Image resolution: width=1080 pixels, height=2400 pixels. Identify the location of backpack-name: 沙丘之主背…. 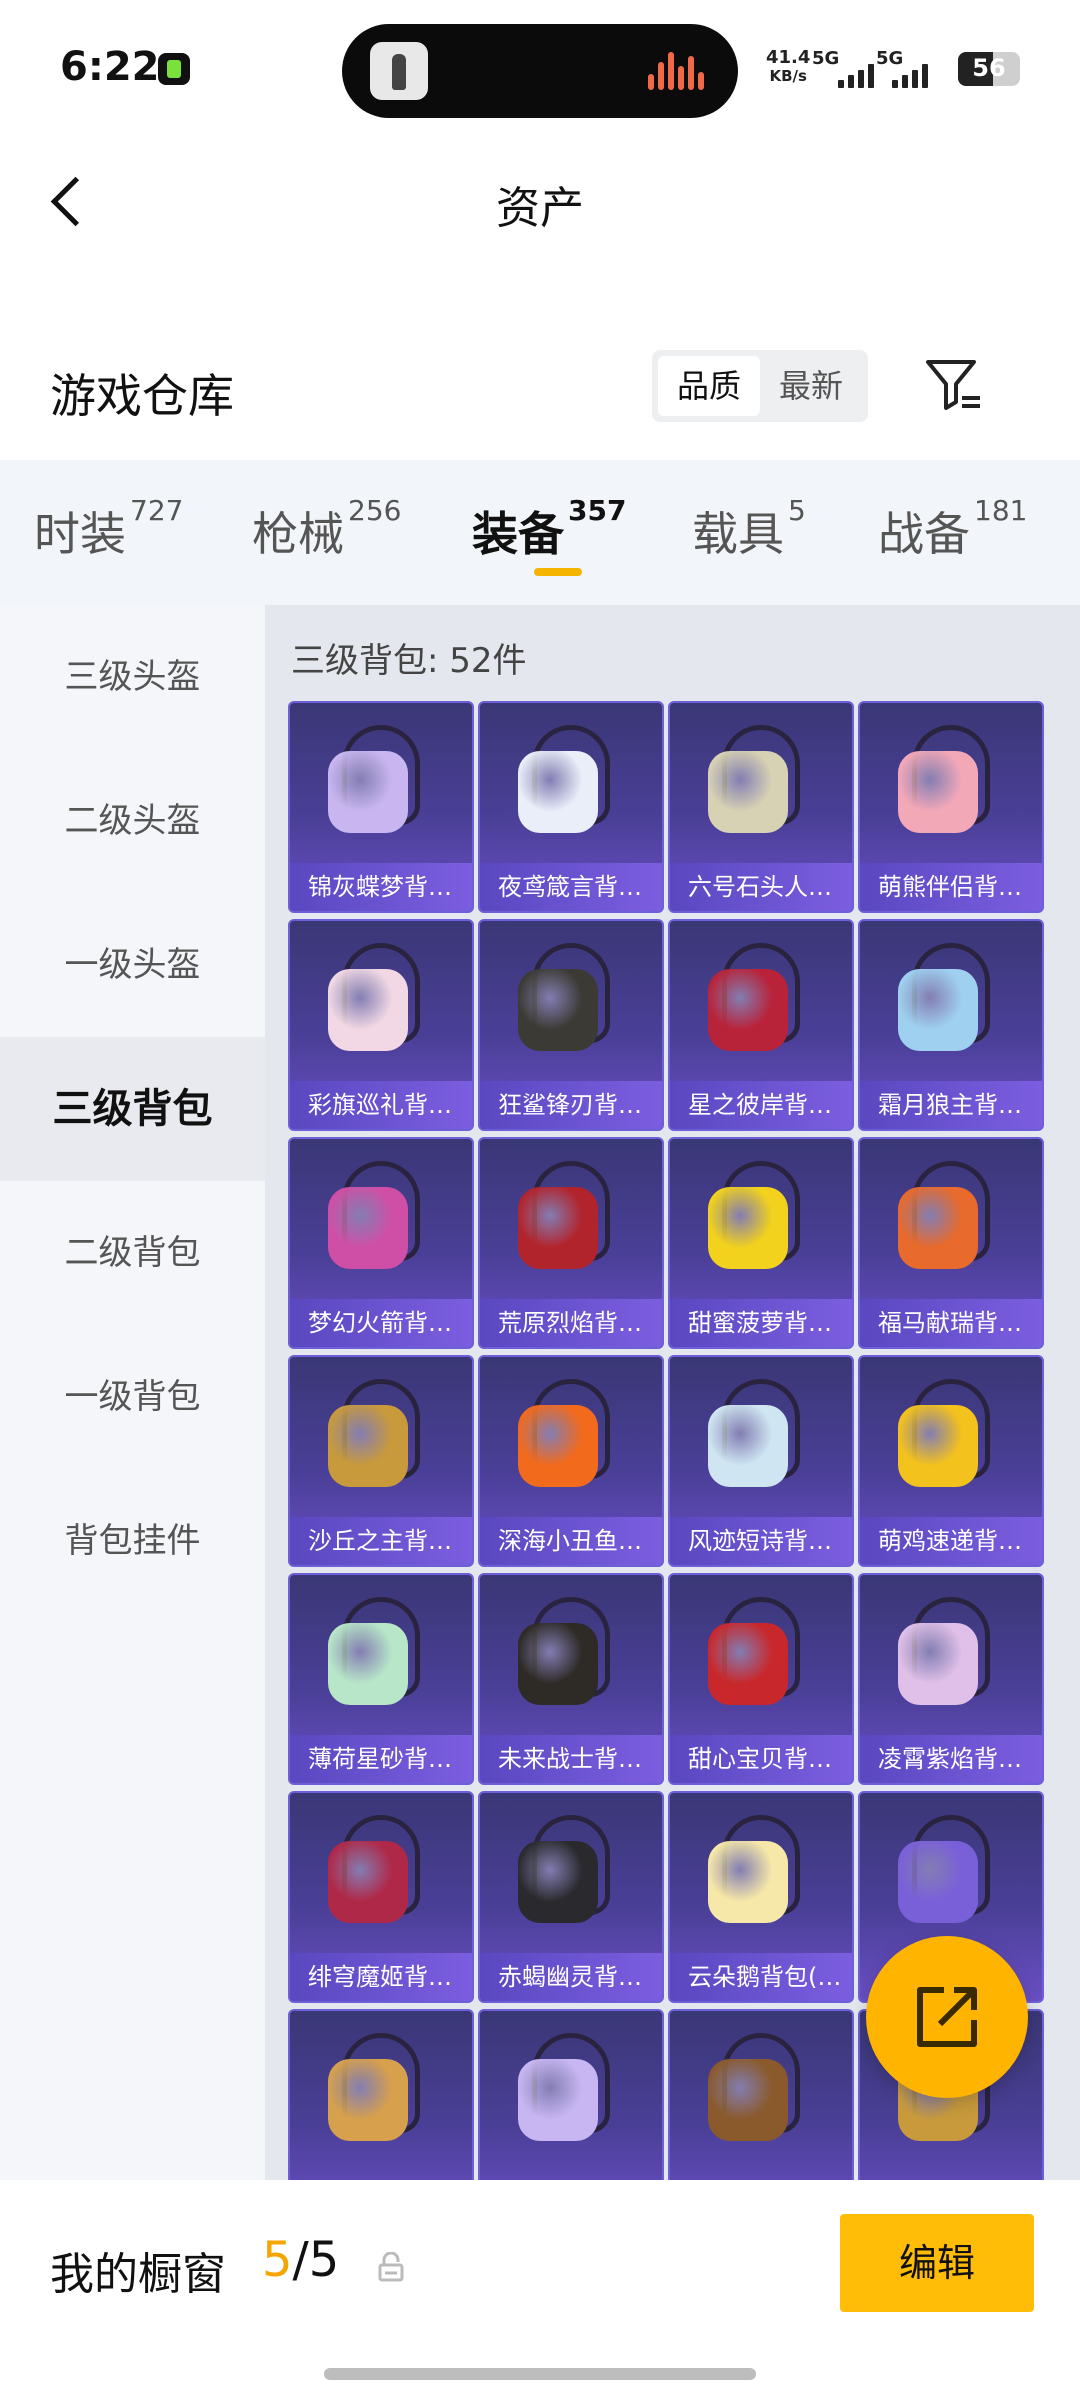
(381, 1541).